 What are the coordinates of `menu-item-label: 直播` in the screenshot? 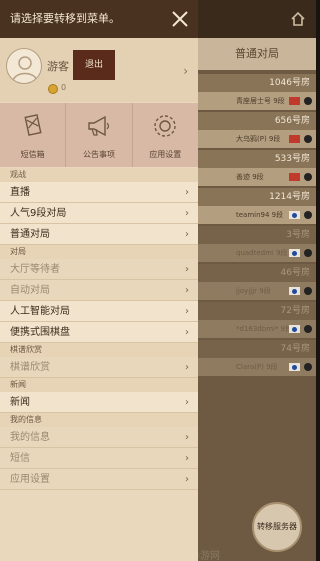 It's located at (20, 192).